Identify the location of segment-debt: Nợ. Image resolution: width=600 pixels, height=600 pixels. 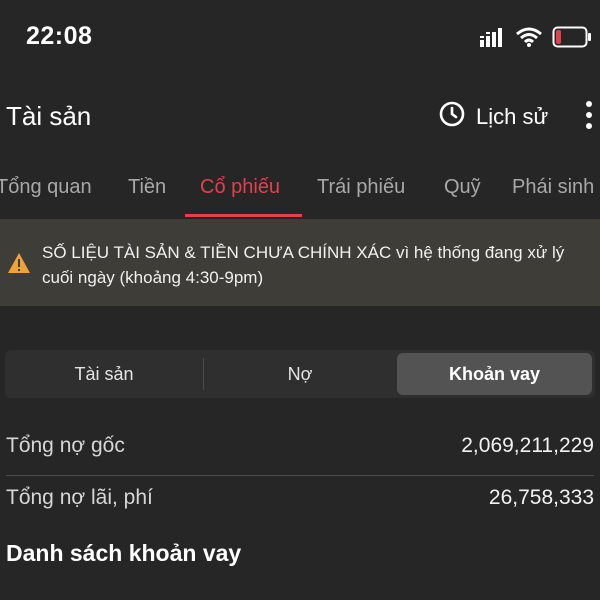
(300, 374).